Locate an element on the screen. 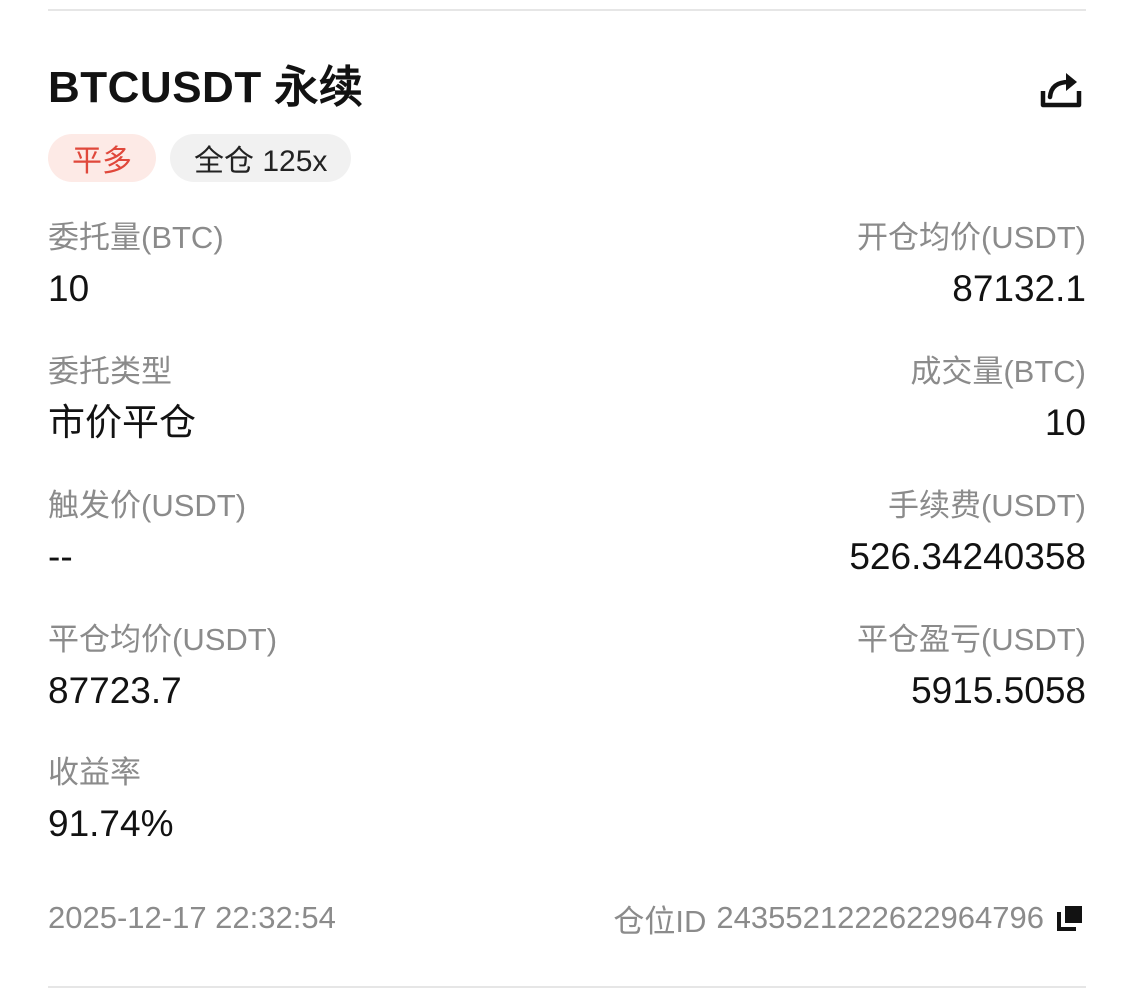  order-type-label: 委托类型 is located at coordinates (110, 371).